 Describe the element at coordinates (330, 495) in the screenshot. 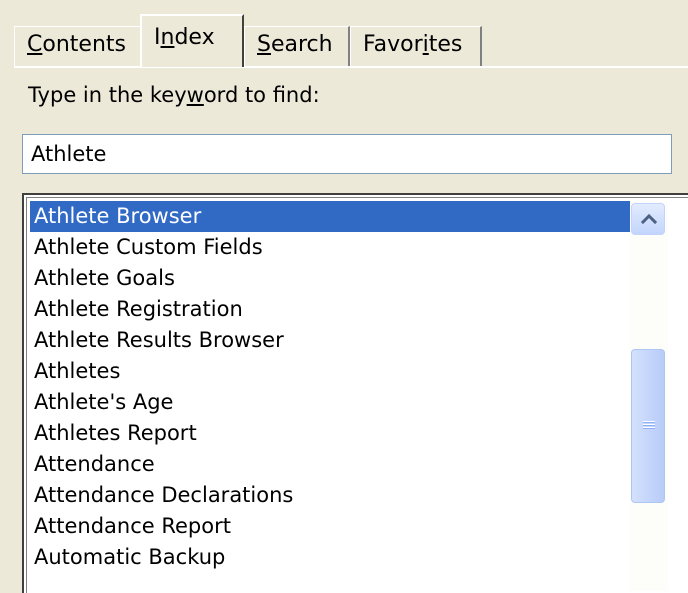

I see `list-item: Attendance Declarations` at that location.